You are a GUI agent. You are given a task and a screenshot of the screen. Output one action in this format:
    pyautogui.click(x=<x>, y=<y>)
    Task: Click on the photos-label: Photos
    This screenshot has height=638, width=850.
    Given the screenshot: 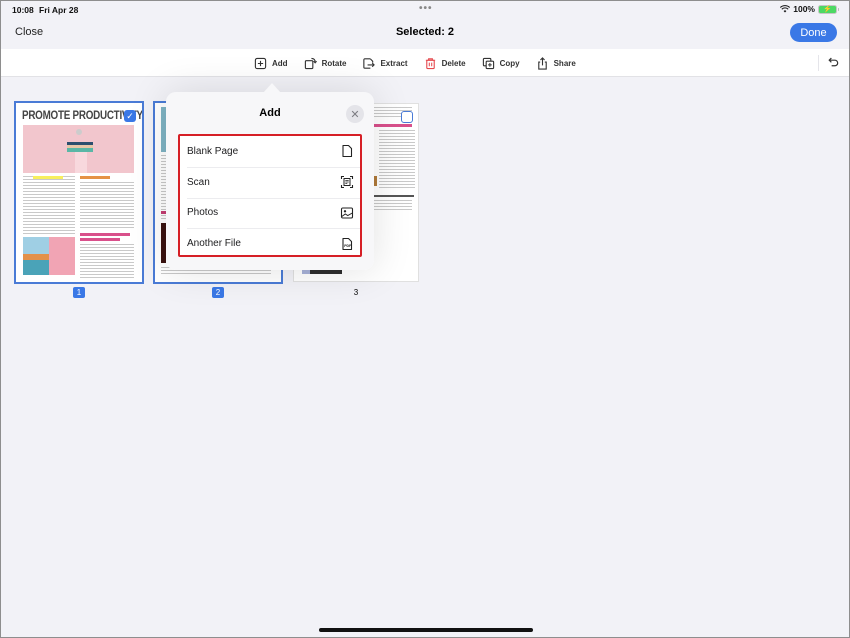 What is the action you would take?
    pyautogui.click(x=203, y=213)
    